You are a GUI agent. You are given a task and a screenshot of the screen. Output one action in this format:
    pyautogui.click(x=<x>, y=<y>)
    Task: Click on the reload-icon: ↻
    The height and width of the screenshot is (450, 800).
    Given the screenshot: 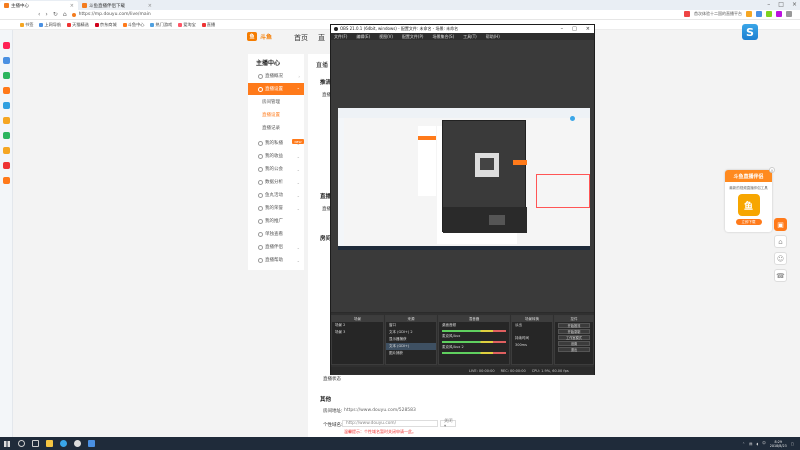 What is the action you would take?
    pyautogui.click(x=55, y=14)
    